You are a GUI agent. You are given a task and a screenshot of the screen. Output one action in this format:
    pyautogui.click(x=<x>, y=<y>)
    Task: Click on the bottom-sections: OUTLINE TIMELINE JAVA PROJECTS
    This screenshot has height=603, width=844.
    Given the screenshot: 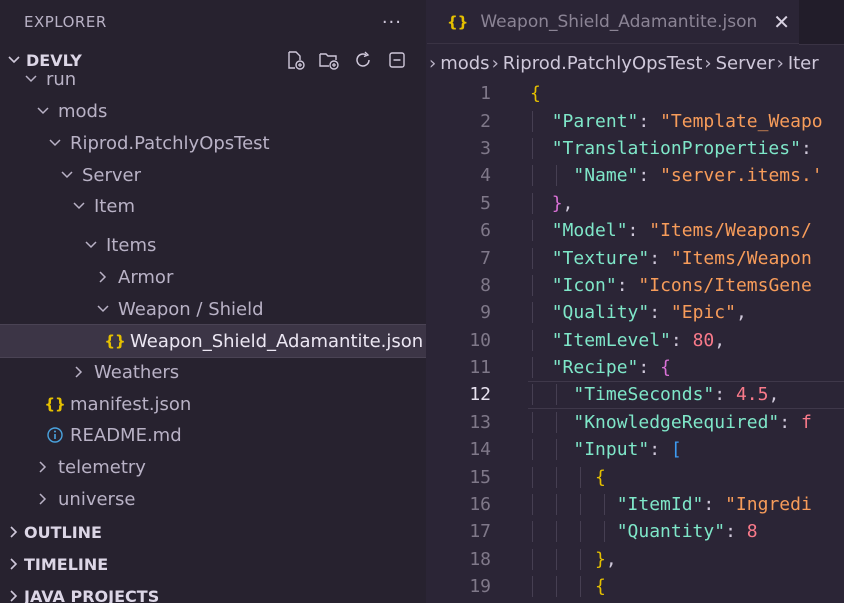 What is the action you would take?
    pyautogui.click(x=213, y=559)
    